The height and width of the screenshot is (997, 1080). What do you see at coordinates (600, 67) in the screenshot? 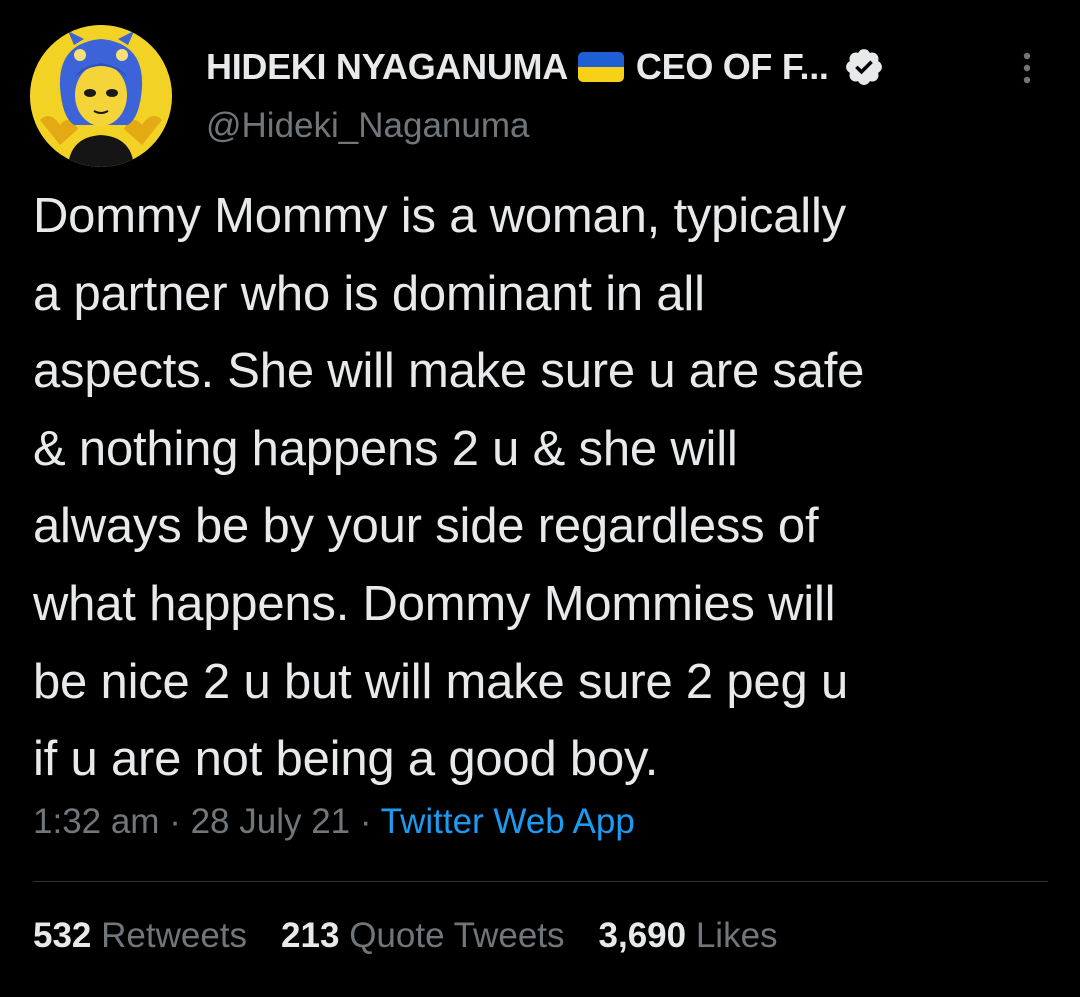
I see `ukraine-flag-icon` at bounding box center [600, 67].